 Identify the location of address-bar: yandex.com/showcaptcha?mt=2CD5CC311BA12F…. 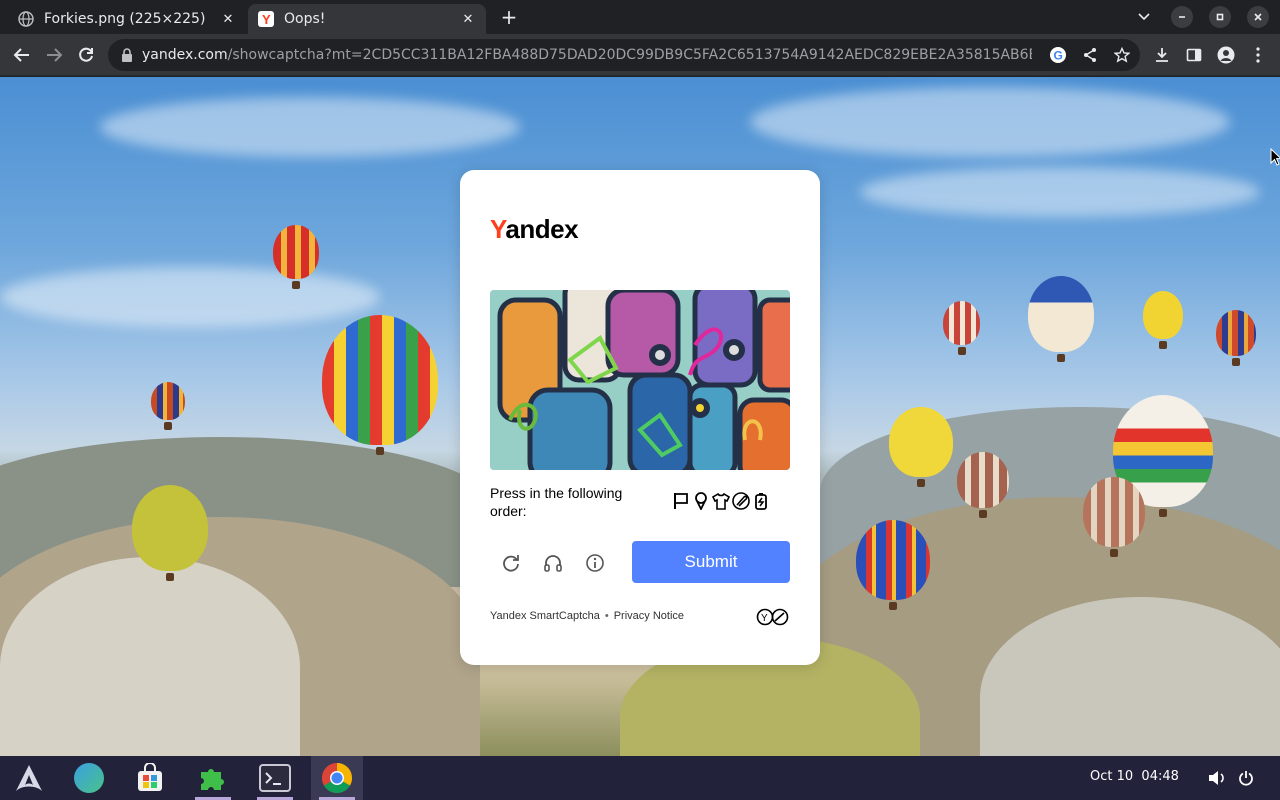
(624, 55).